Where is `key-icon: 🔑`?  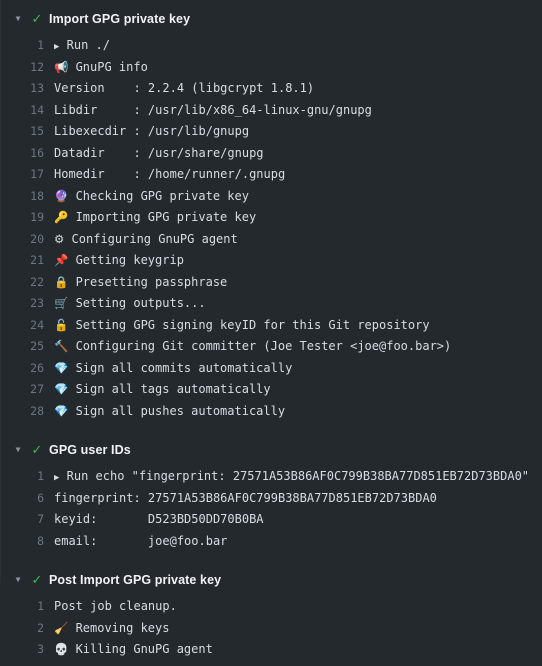
key-icon: 🔑 is located at coordinates (61, 217).